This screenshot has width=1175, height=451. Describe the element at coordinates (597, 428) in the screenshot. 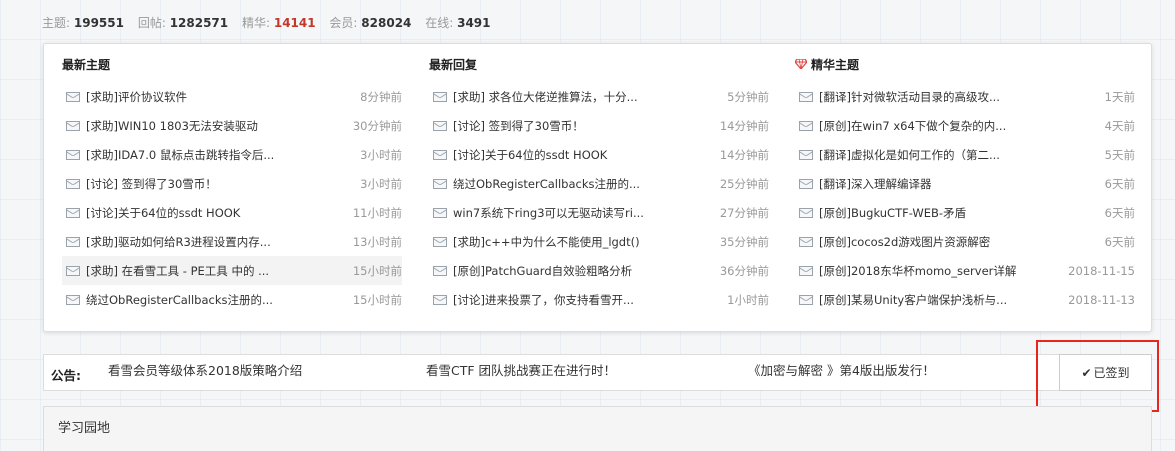

I see `learning-section: 学习园地` at that location.